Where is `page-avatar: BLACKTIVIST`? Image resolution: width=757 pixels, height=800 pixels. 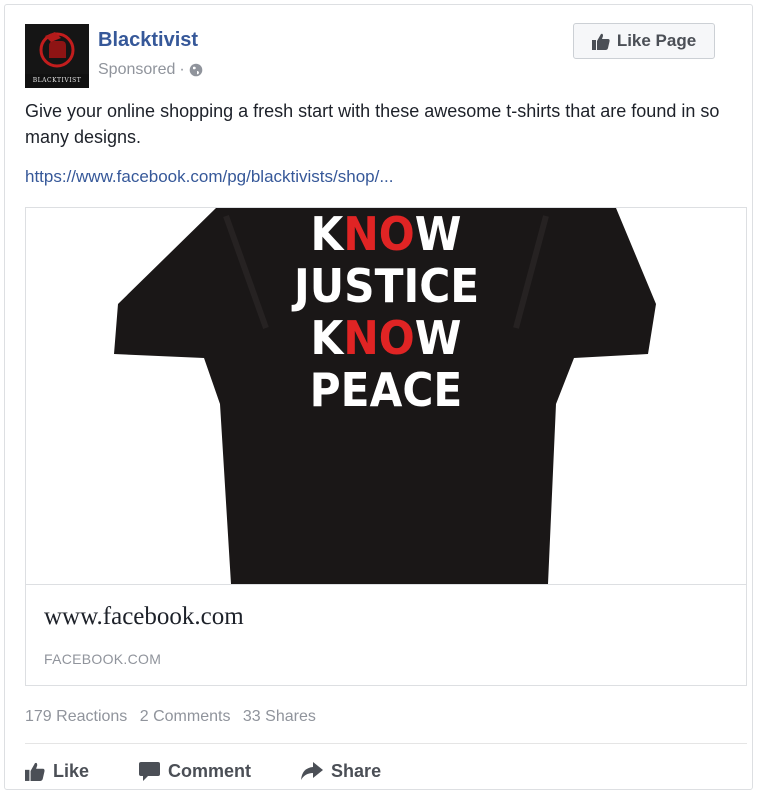
page-avatar: BLACKTIVIST is located at coordinates (57, 56).